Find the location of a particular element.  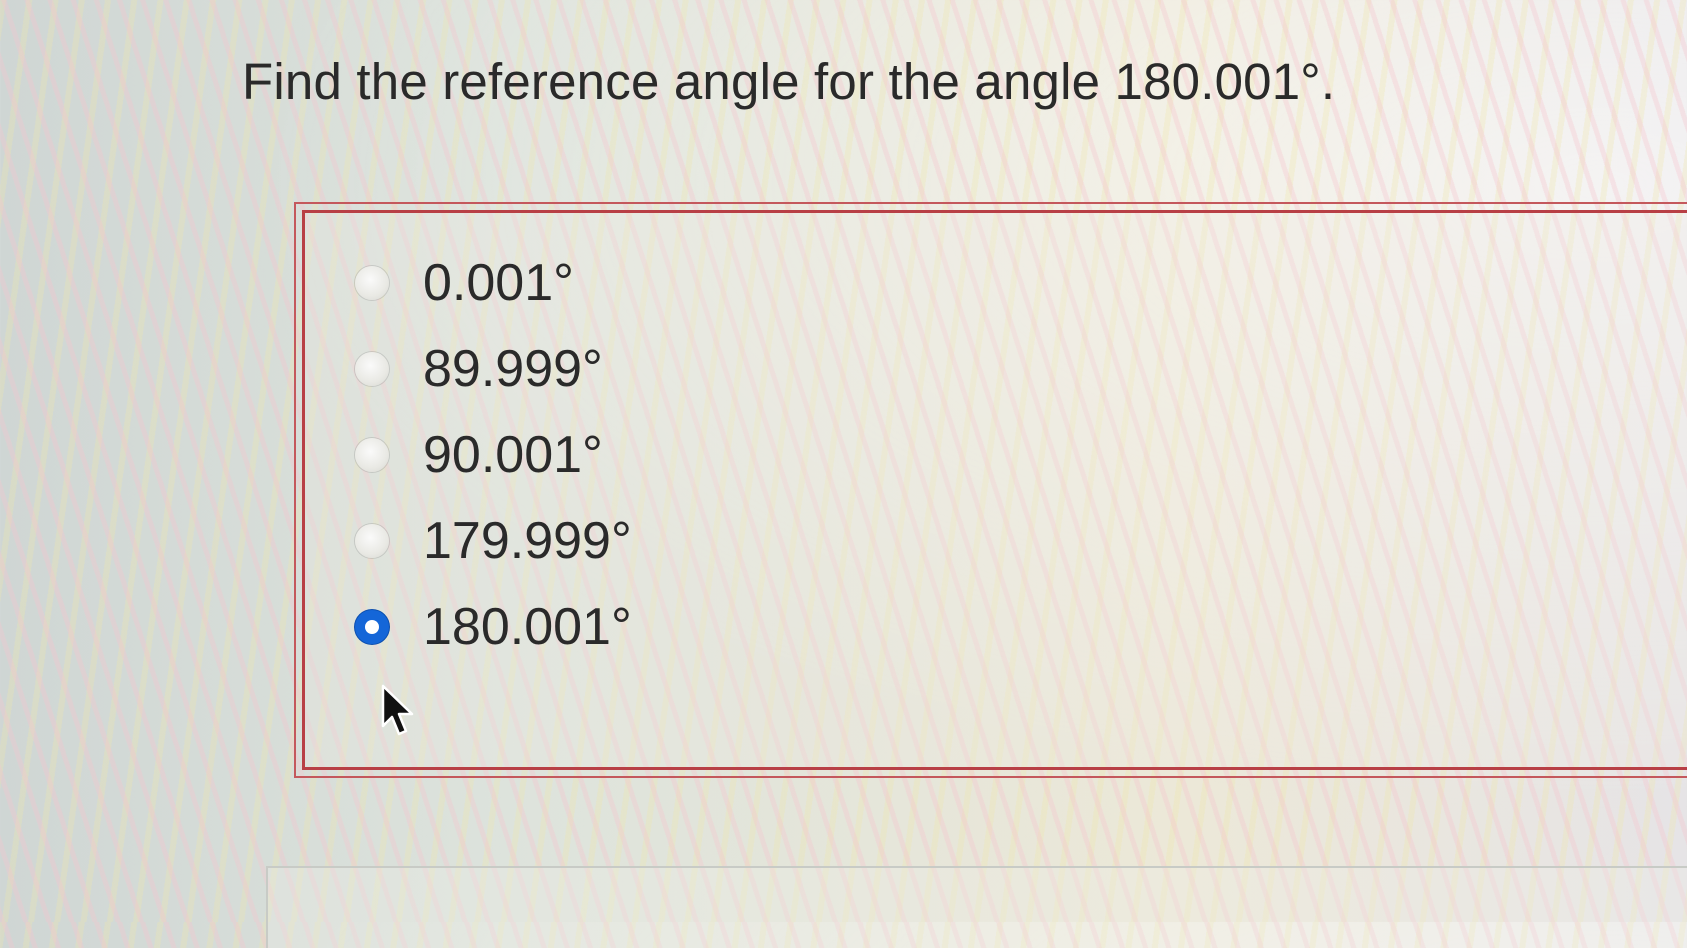

option-0: 0.001° is located at coordinates (464, 283).